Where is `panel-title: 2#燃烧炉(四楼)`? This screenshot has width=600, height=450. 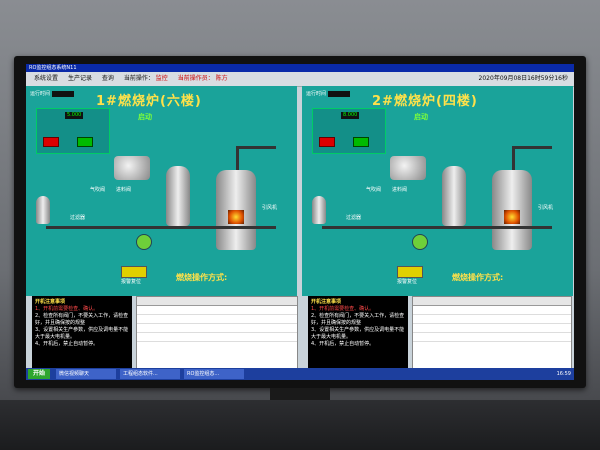 panel-title: 2#燃烧炉(四楼) is located at coordinates (425, 101).